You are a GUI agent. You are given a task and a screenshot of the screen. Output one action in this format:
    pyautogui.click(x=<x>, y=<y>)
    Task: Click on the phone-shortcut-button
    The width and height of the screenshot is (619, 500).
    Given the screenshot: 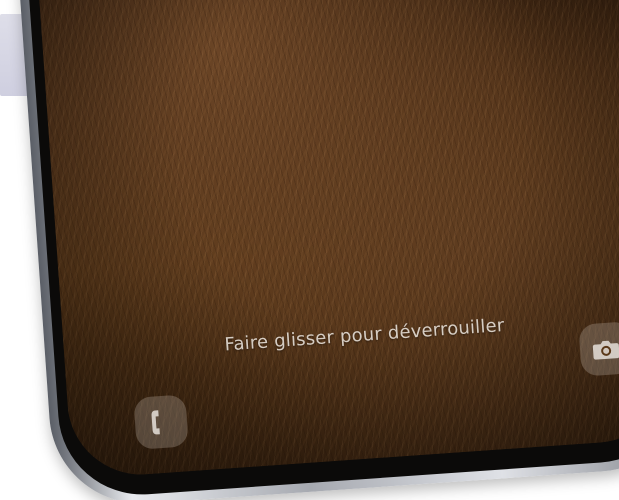 What is the action you would take?
    pyautogui.click(x=161, y=422)
    